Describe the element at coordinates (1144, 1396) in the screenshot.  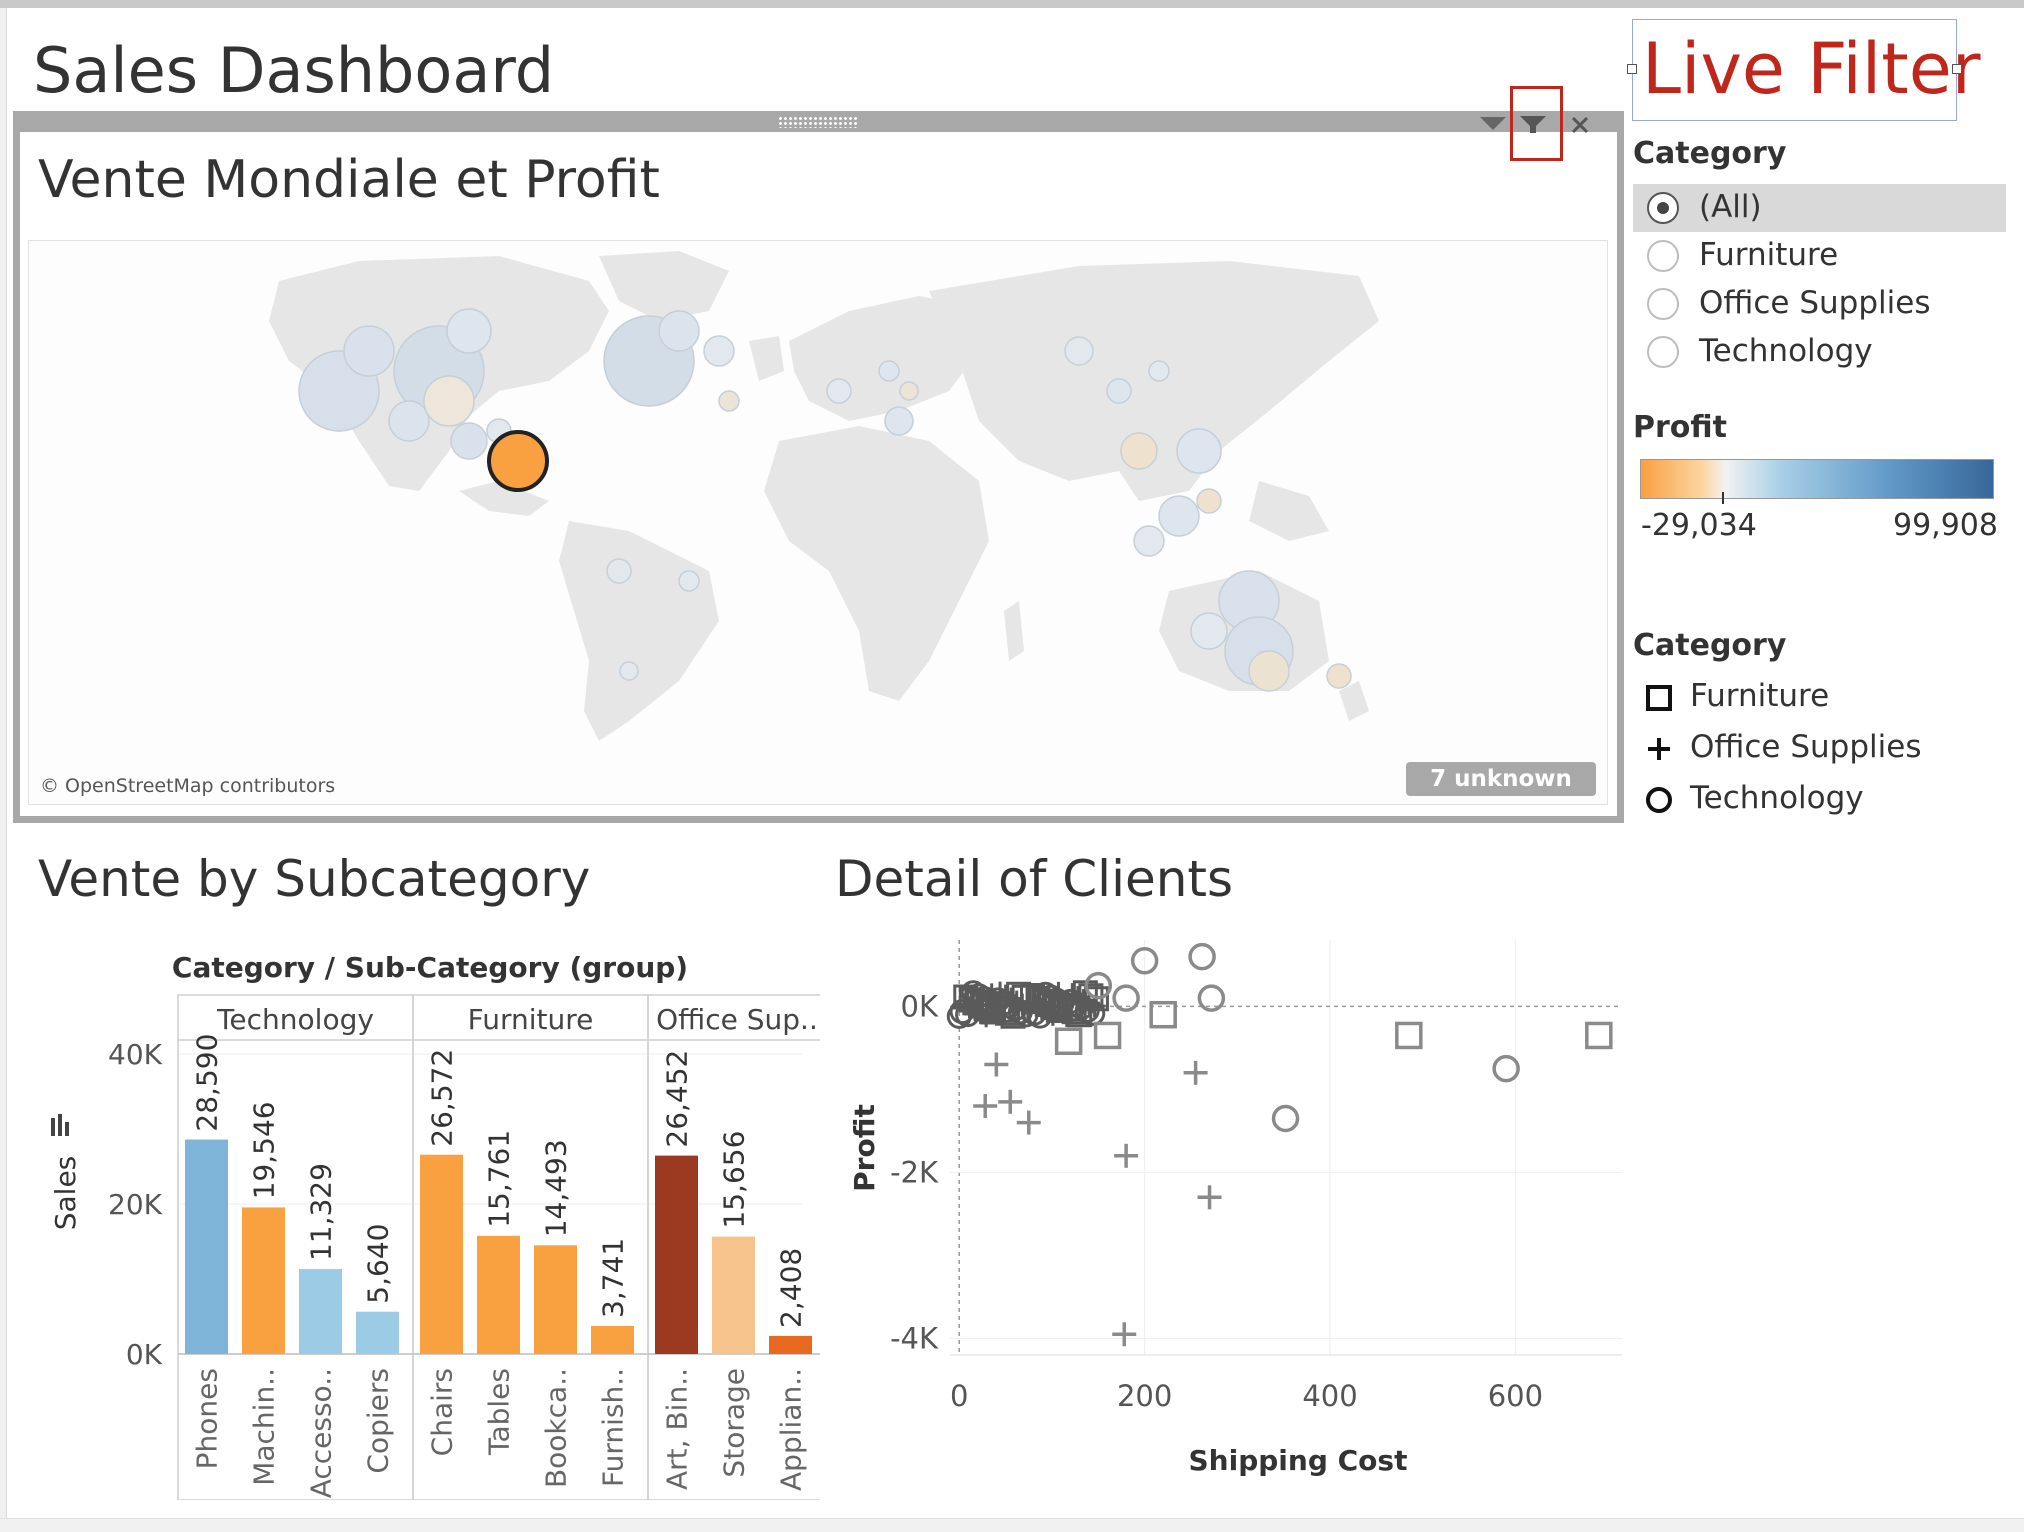
I see `scatter-x-tick-label: 200` at that location.